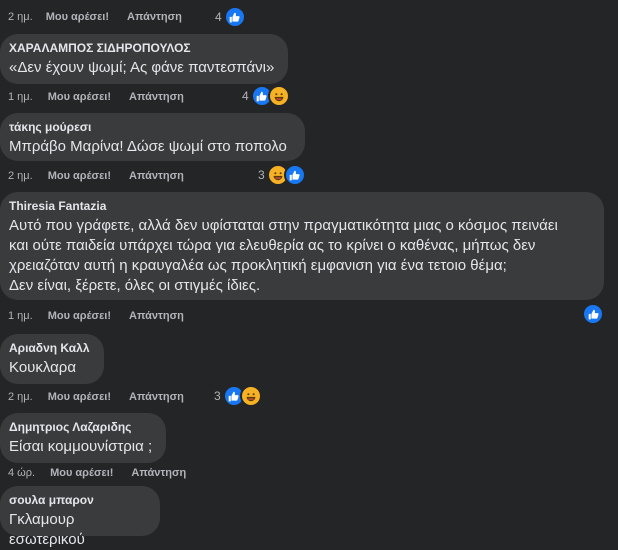 Image resolution: width=618 pixels, height=550 pixels. I want to click on reaction-summary, so click(593, 314).